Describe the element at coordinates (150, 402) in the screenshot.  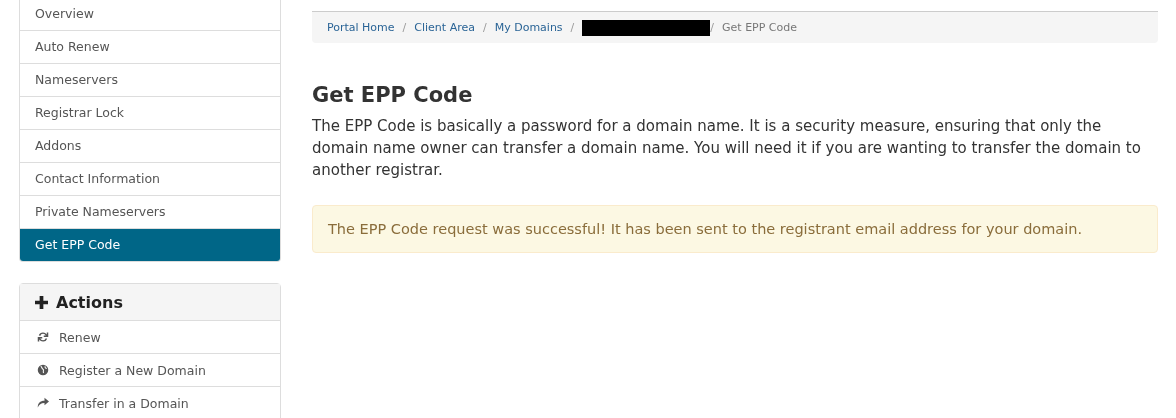
I see `action-item: Transfer in a Domain` at that location.